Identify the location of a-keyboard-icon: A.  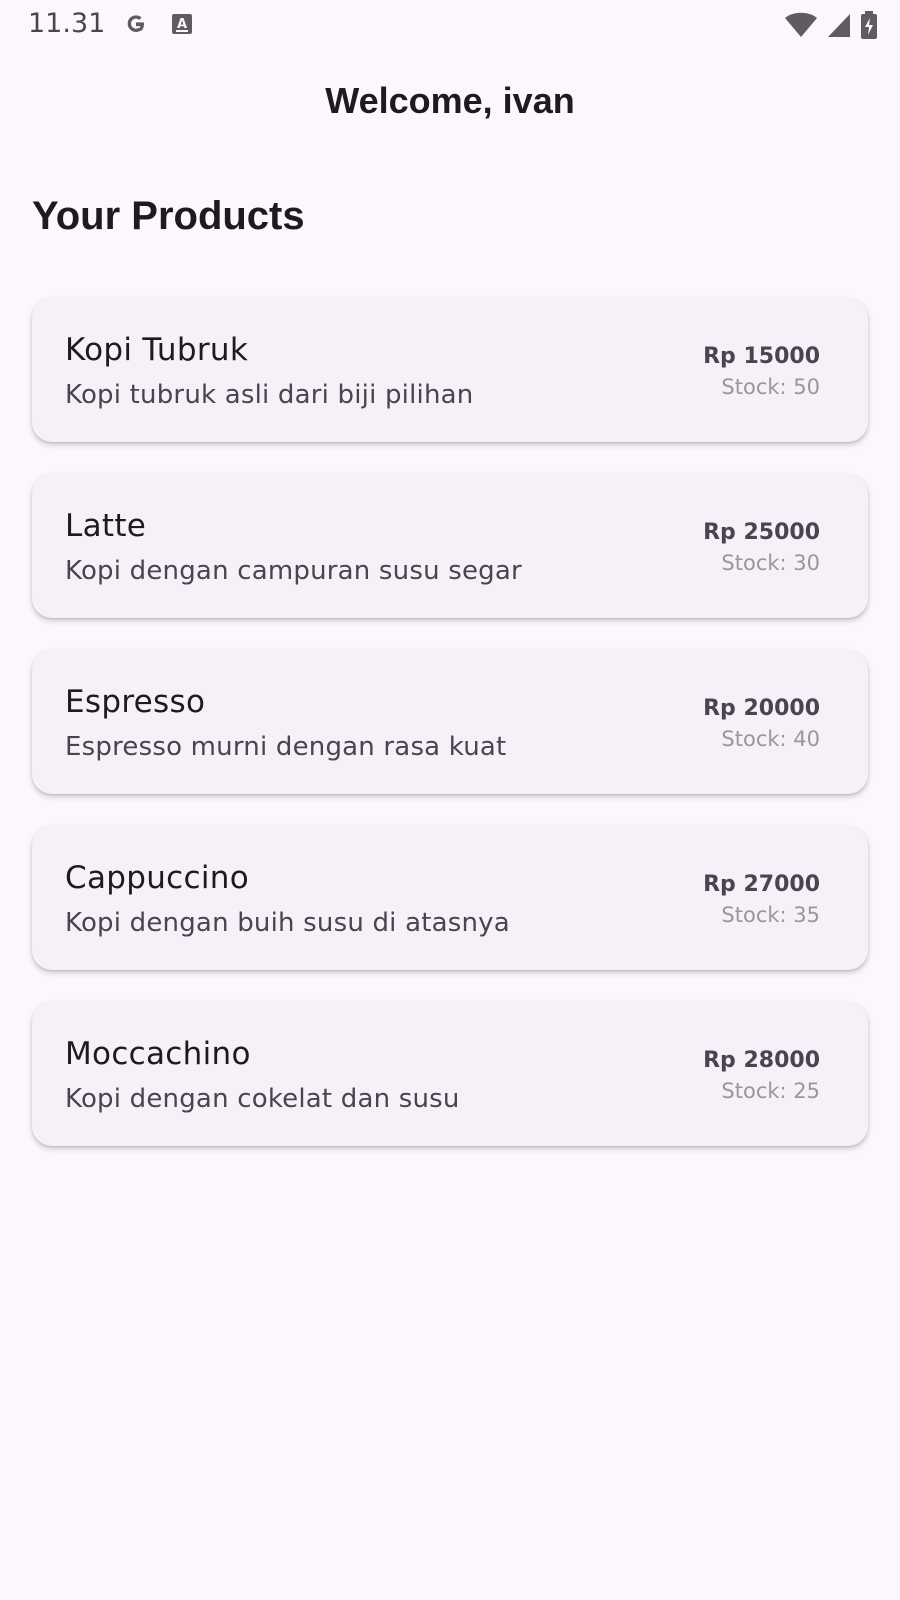
(182, 26).